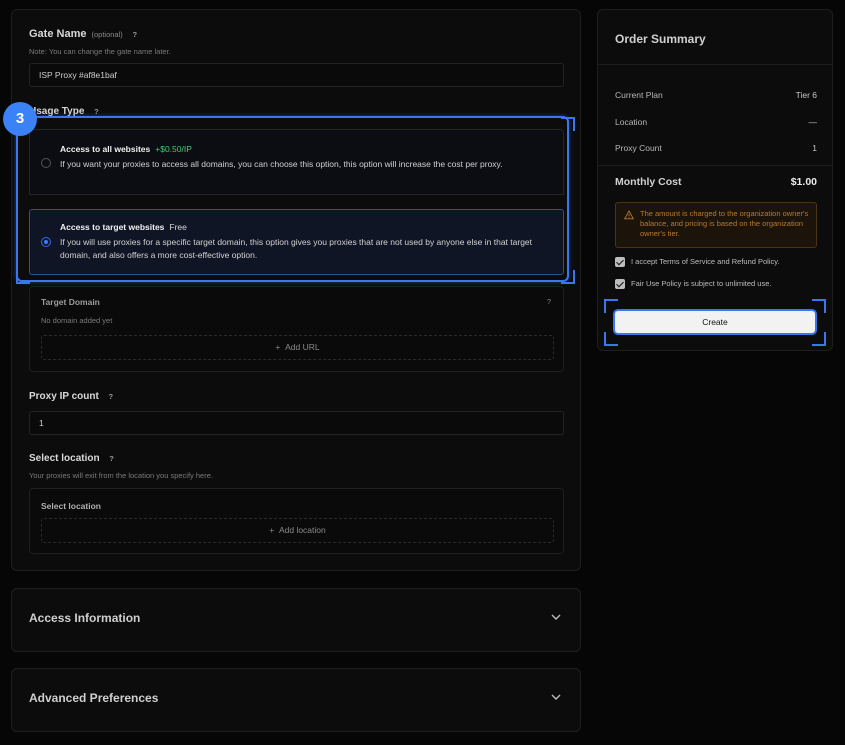 The image size is (845, 745). Describe the element at coordinates (296, 620) in the screenshot. I see `accordion-access-information: Access Information` at that location.